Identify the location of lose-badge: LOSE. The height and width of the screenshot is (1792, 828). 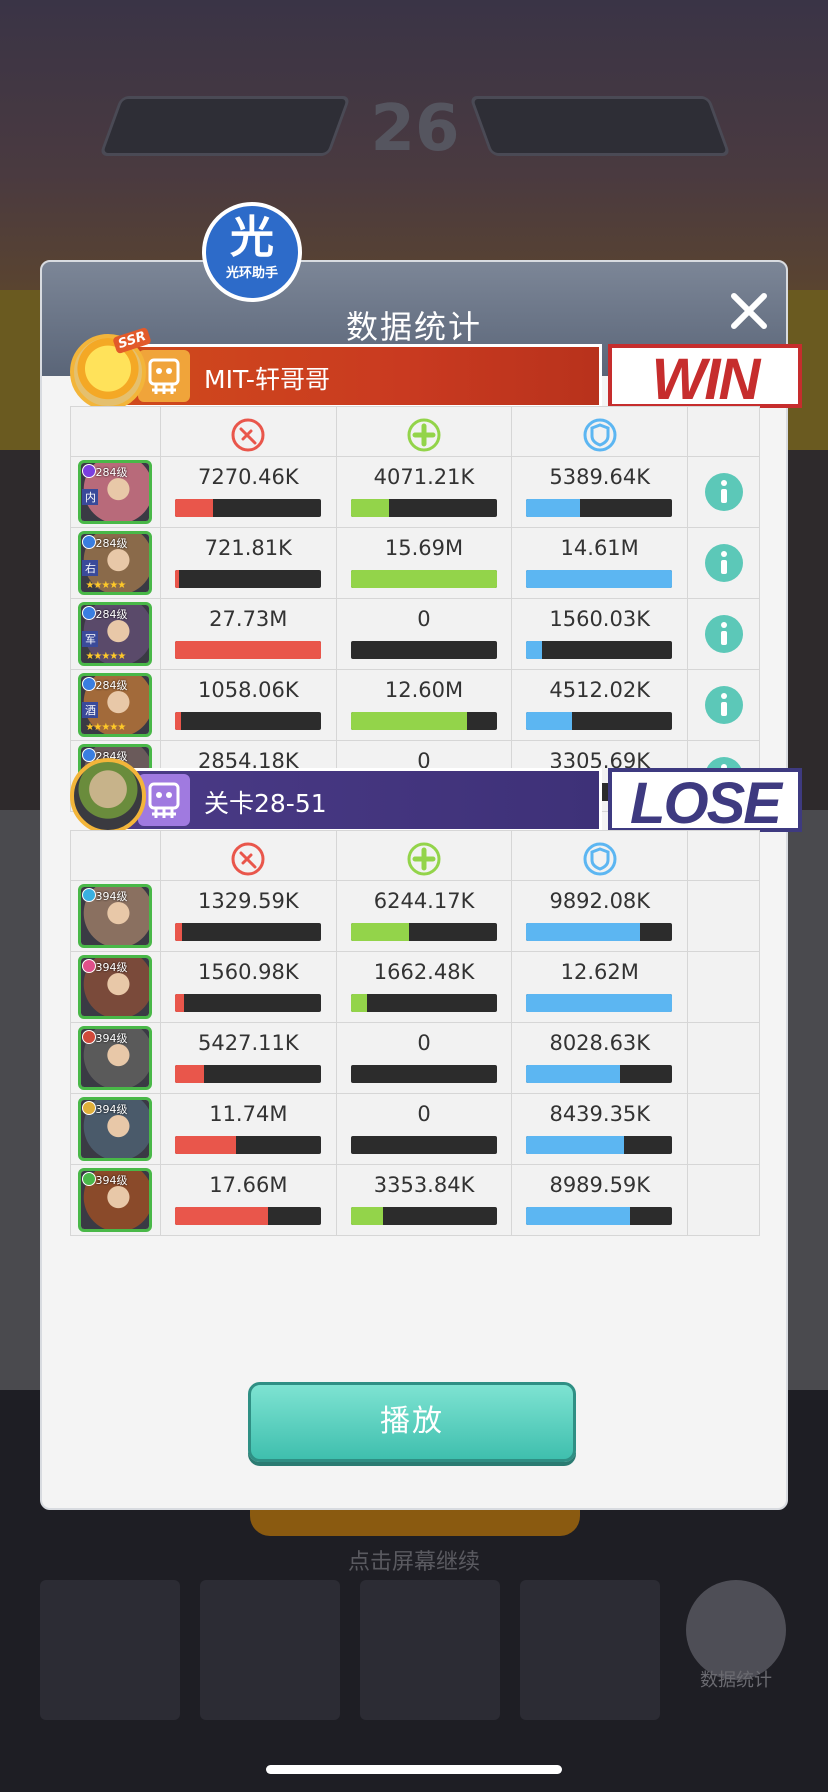
(705, 802).